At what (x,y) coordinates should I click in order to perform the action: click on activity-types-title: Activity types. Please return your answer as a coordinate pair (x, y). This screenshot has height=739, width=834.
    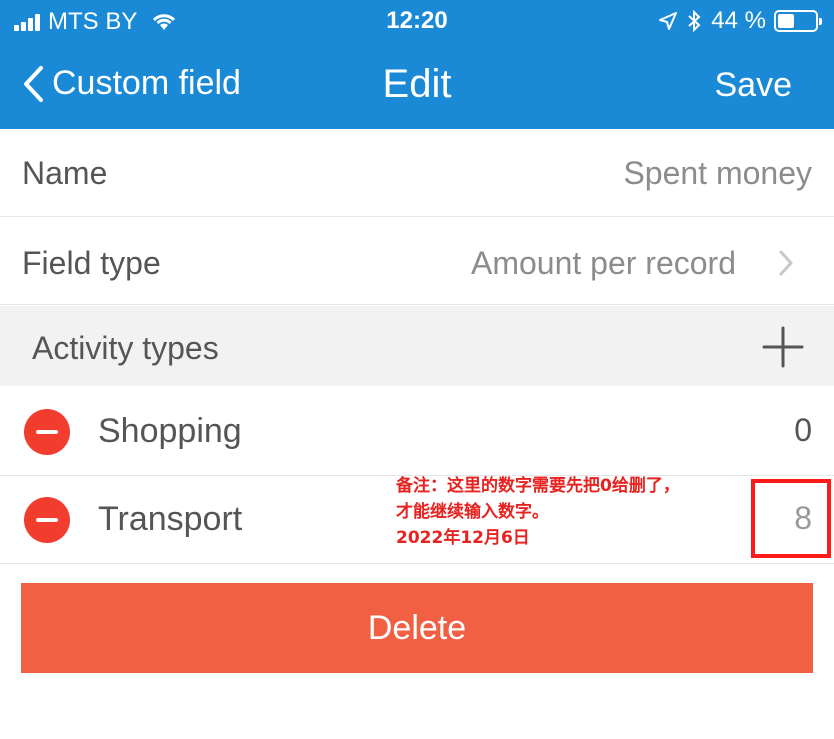
    Looking at the image, I should click on (125, 348).